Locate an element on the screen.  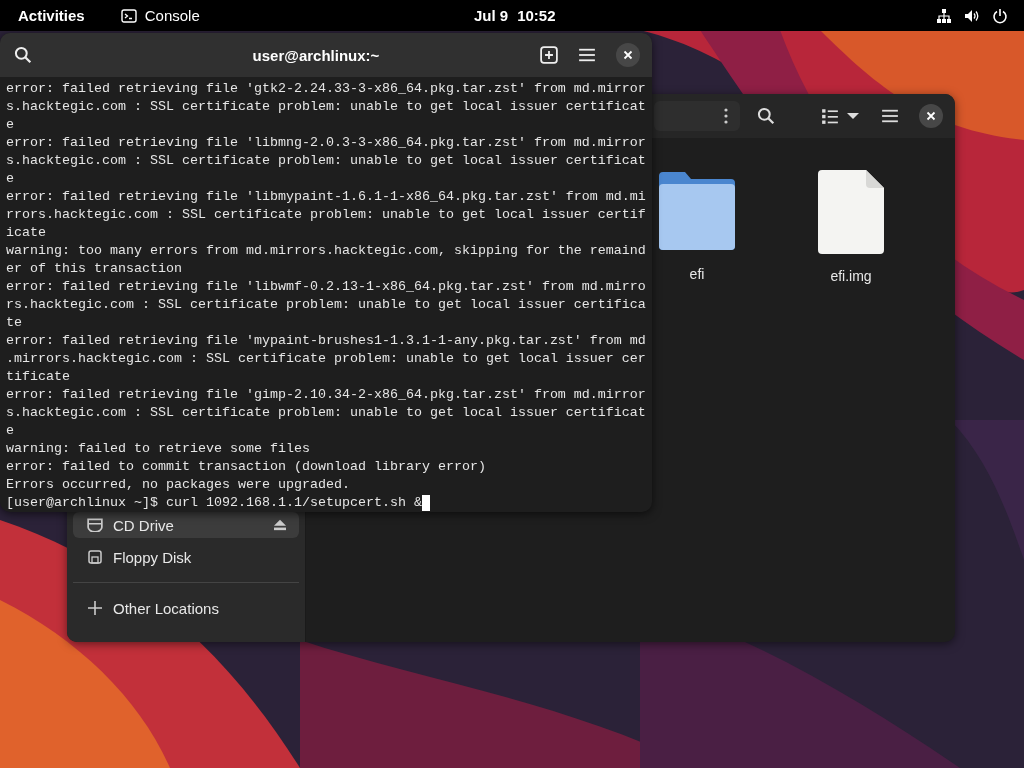
terminal-line: error: failed to commit transaction (download library error) is located at coordinates (246, 467).